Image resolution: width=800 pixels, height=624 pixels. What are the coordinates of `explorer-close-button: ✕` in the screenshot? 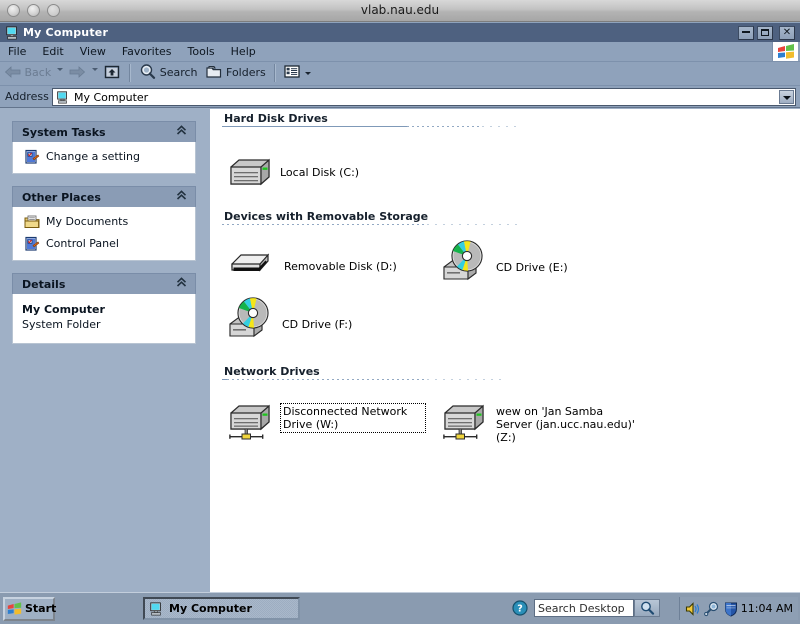 It's located at (787, 33).